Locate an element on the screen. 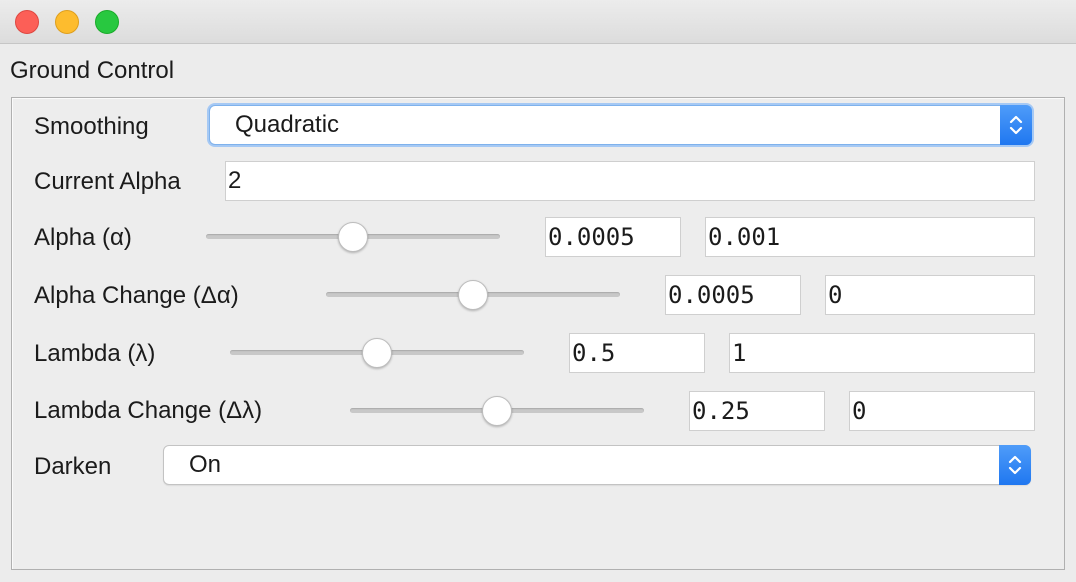 This screenshot has width=1076, height=582. minimize-window-button is located at coordinates (67, 22).